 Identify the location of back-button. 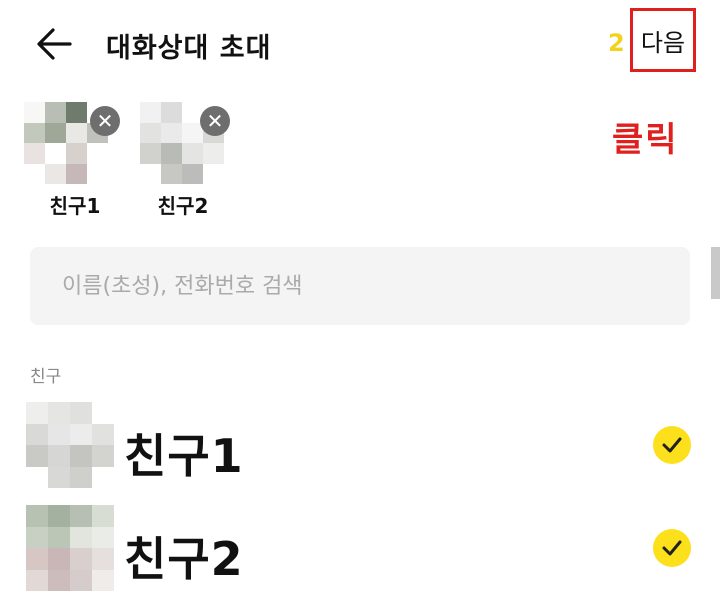
(54, 44).